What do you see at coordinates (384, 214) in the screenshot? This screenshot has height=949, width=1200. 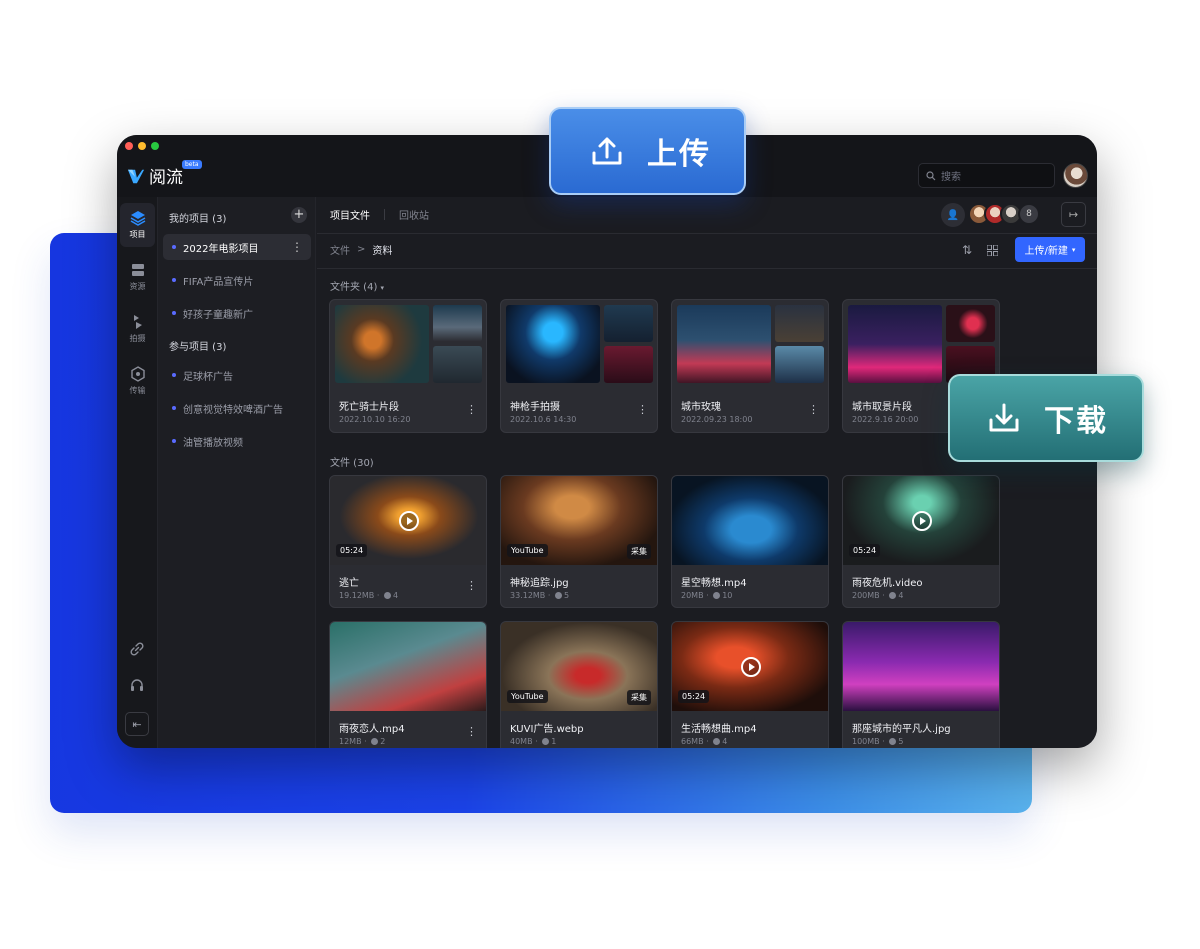 I see `tab-divider` at bounding box center [384, 214].